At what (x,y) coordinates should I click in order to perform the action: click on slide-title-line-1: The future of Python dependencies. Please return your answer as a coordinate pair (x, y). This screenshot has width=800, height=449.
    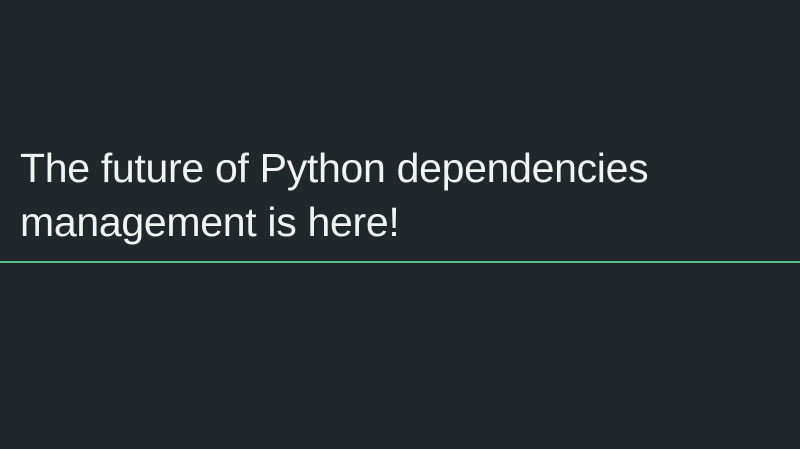
    Looking at the image, I should click on (334, 168).